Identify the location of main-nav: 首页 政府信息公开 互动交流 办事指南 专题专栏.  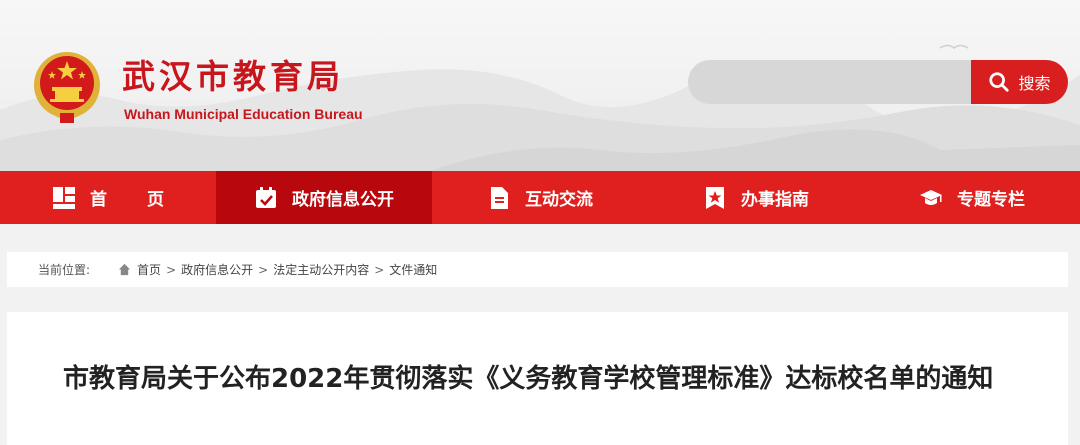
(540, 197).